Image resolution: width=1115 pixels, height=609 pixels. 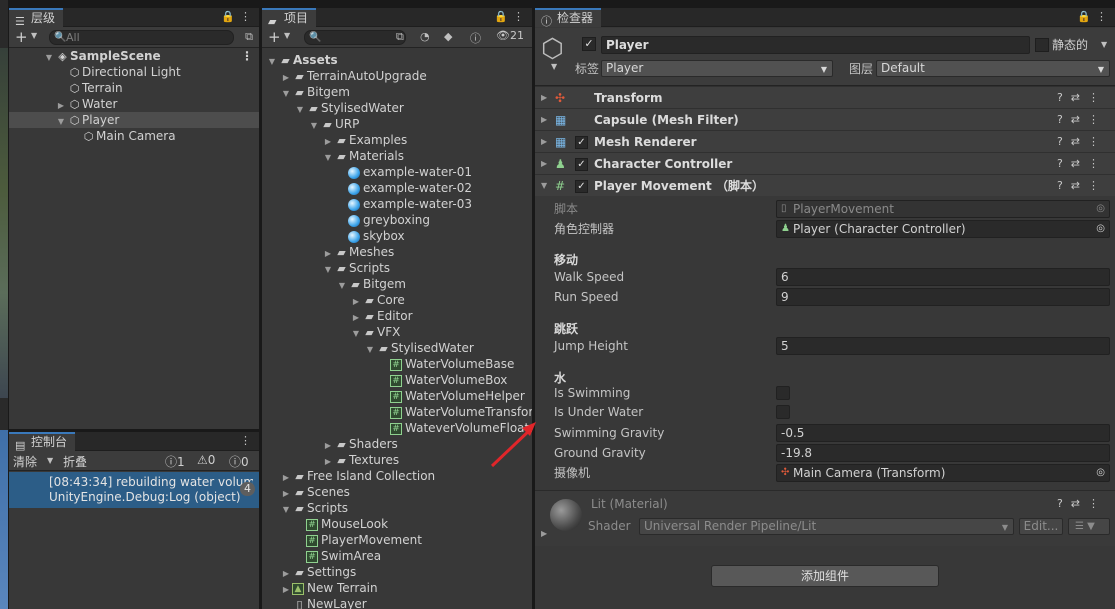 What do you see at coordinates (329, 588) in the screenshot?
I see `project-item: ▶ ▲ New Terrain` at bounding box center [329, 588].